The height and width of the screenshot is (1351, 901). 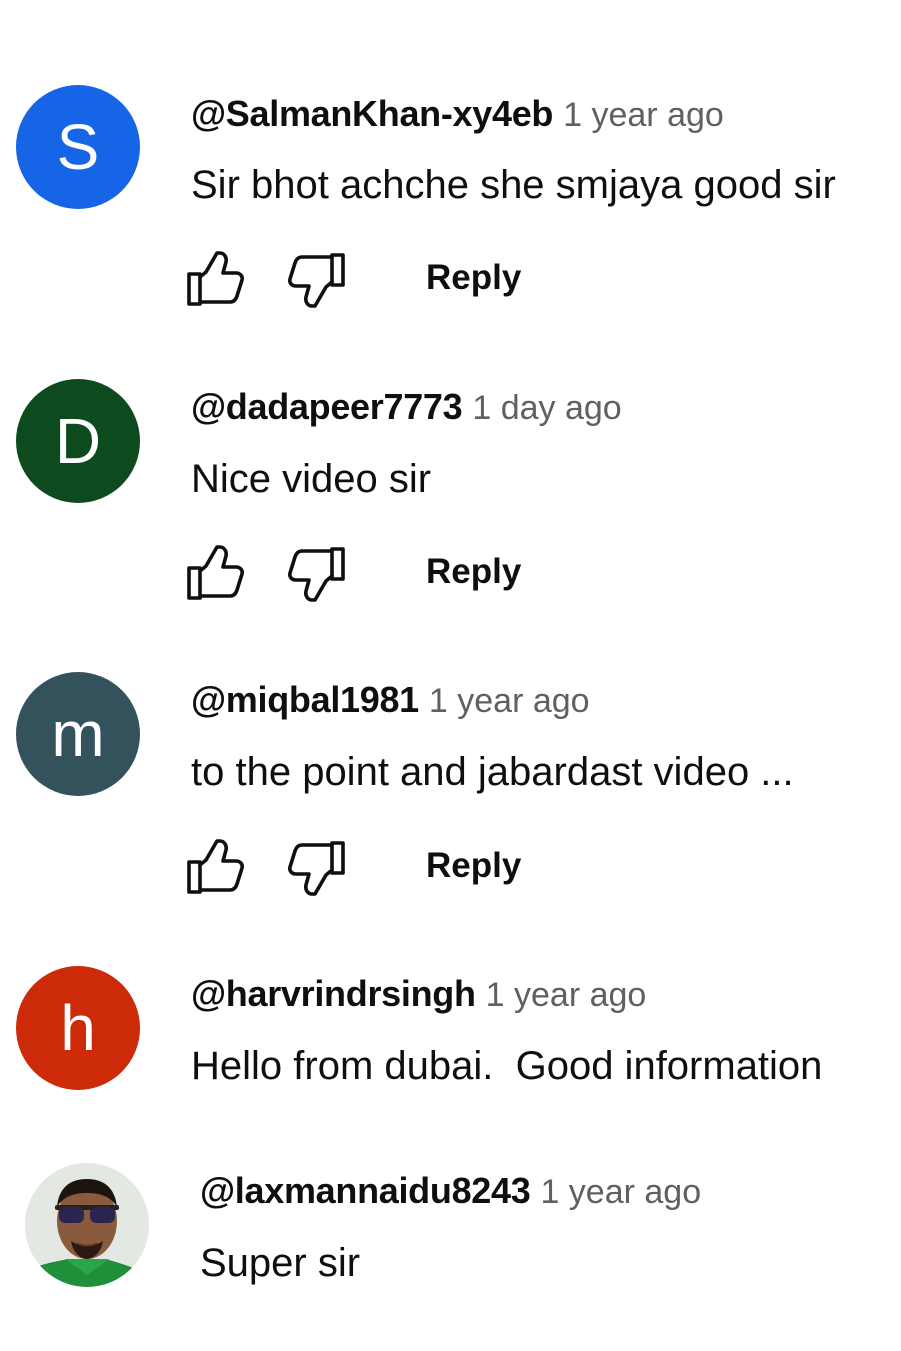 I want to click on comment-header: @harvrindrsingh 1 year ago, so click(x=419, y=993).